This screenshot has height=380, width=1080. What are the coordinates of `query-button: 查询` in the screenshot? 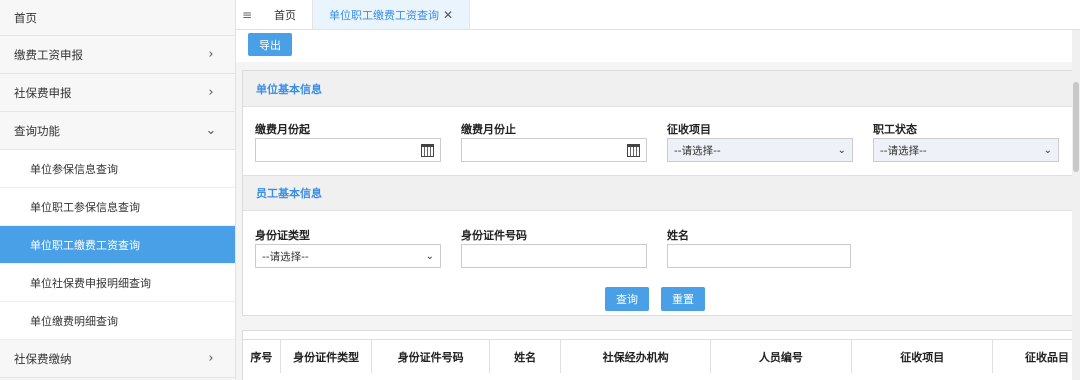 It's located at (627, 299).